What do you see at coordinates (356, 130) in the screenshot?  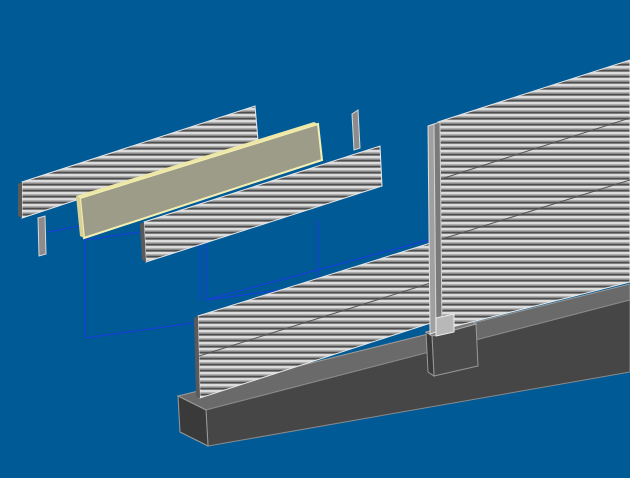 I see `clip-right` at bounding box center [356, 130].